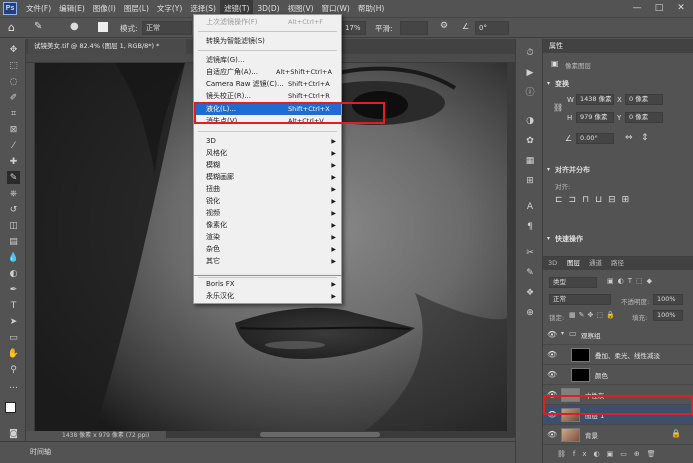  Describe the element at coordinates (530, 93) in the screenshot. I see `info-icon: ⓘ` at that location.